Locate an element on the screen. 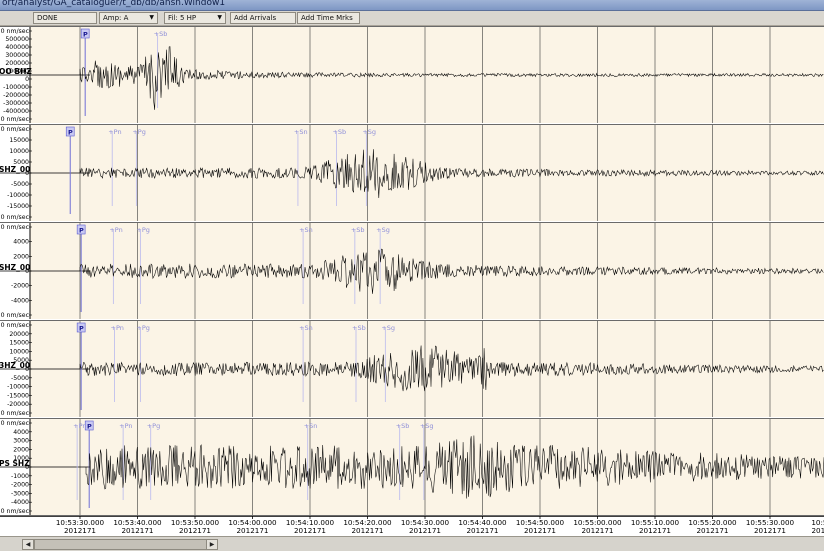 The image size is (824, 551). amp-tick-label: 300000 is located at coordinates (17, 55).